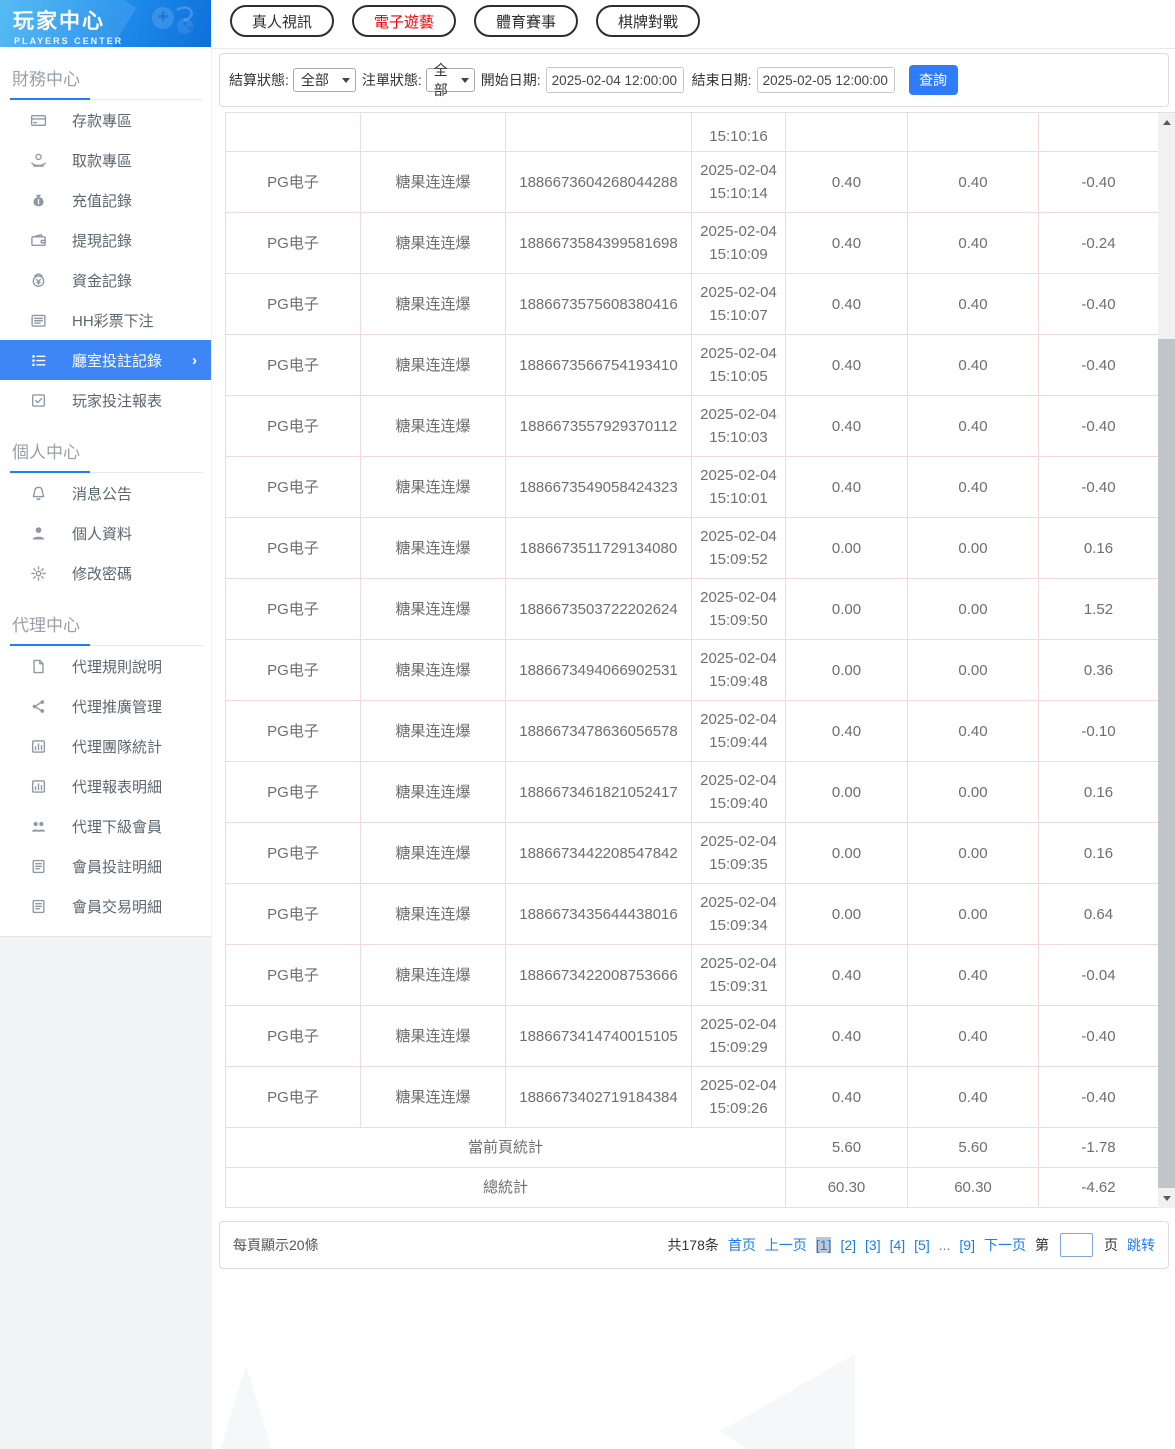 The height and width of the screenshot is (1449, 1175). I want to click on triangle-decoration, so click(787, 1401).